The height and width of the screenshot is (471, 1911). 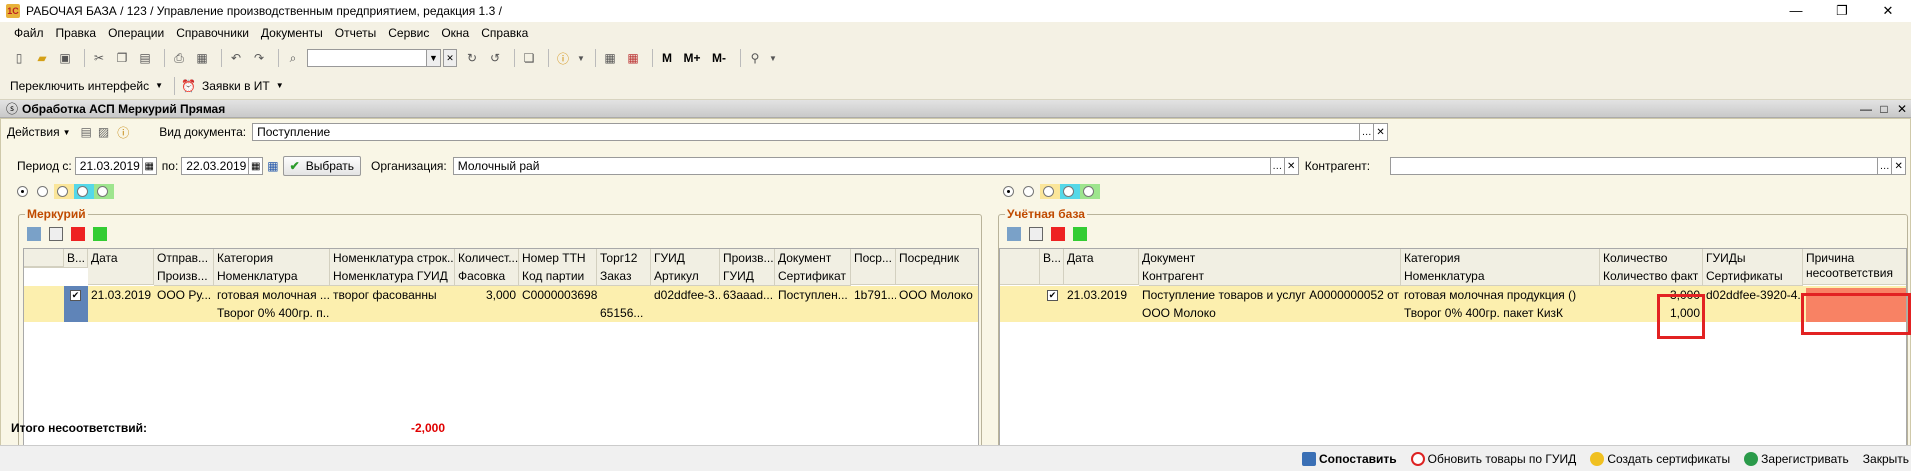 What do you see at coordinates (434, 58) in the screenshot?
I see `search-dropdown-icon: ▼` at bounding box center [434, 58].